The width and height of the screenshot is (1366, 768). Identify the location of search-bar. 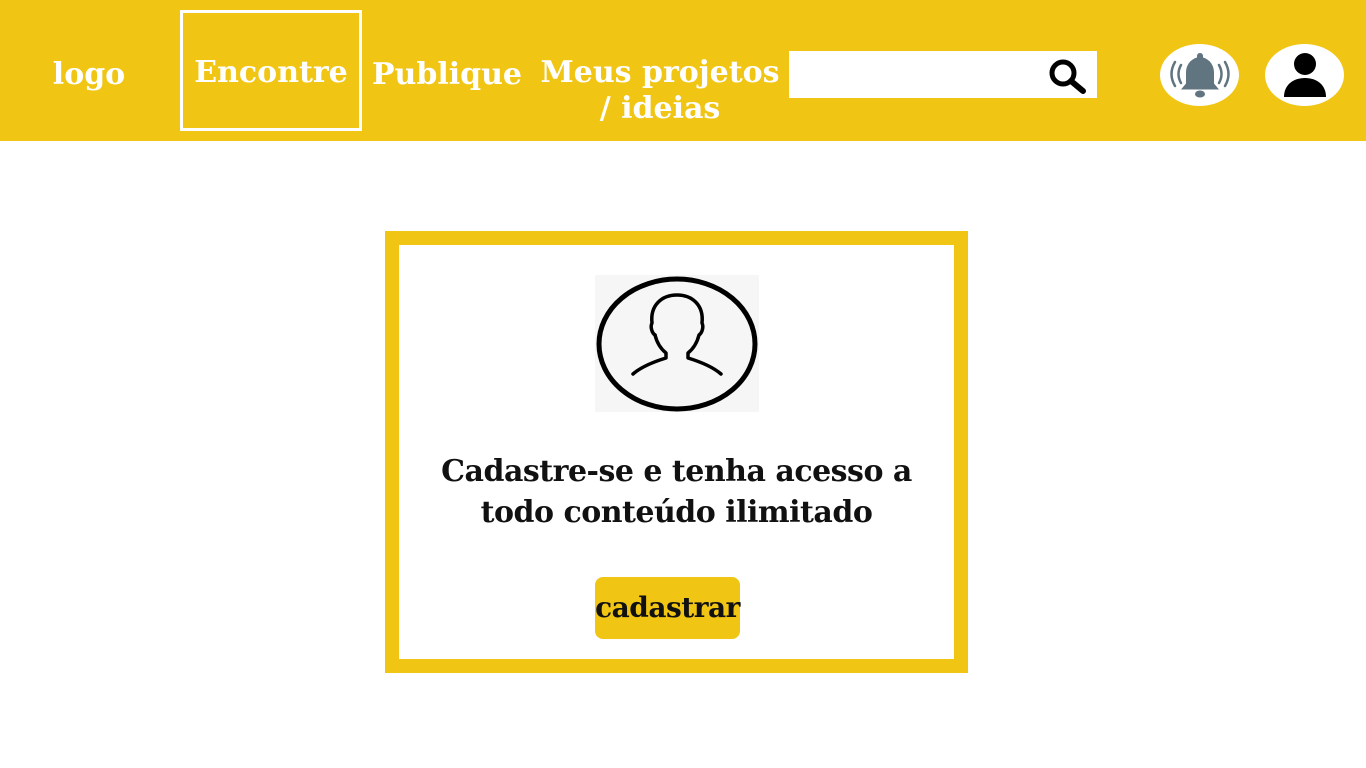
(943, 74).